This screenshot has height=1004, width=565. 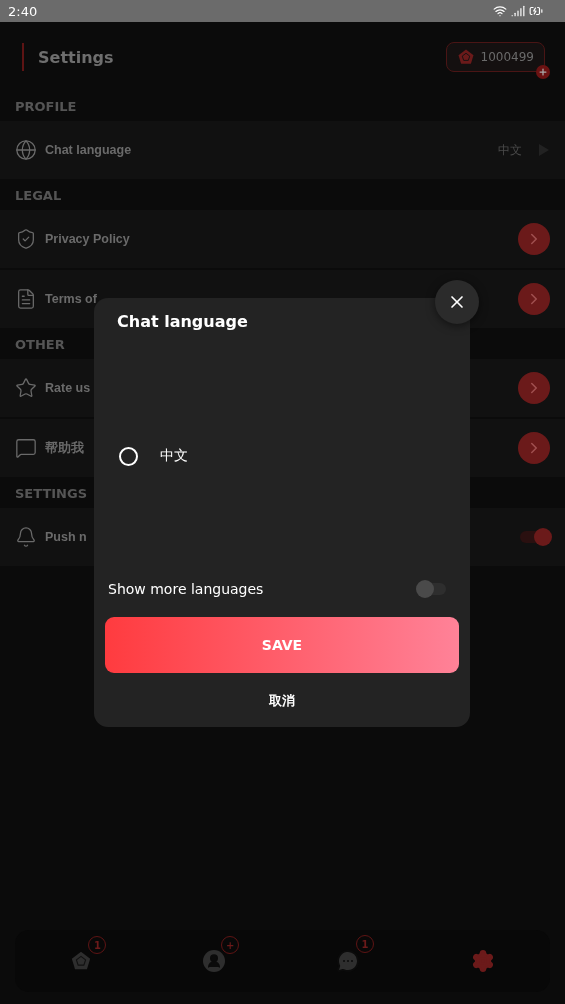 What do you see at coordinates (88, 150) in the screenshot?
I see `row-label: Chat language` at bounding box center [88, 150].